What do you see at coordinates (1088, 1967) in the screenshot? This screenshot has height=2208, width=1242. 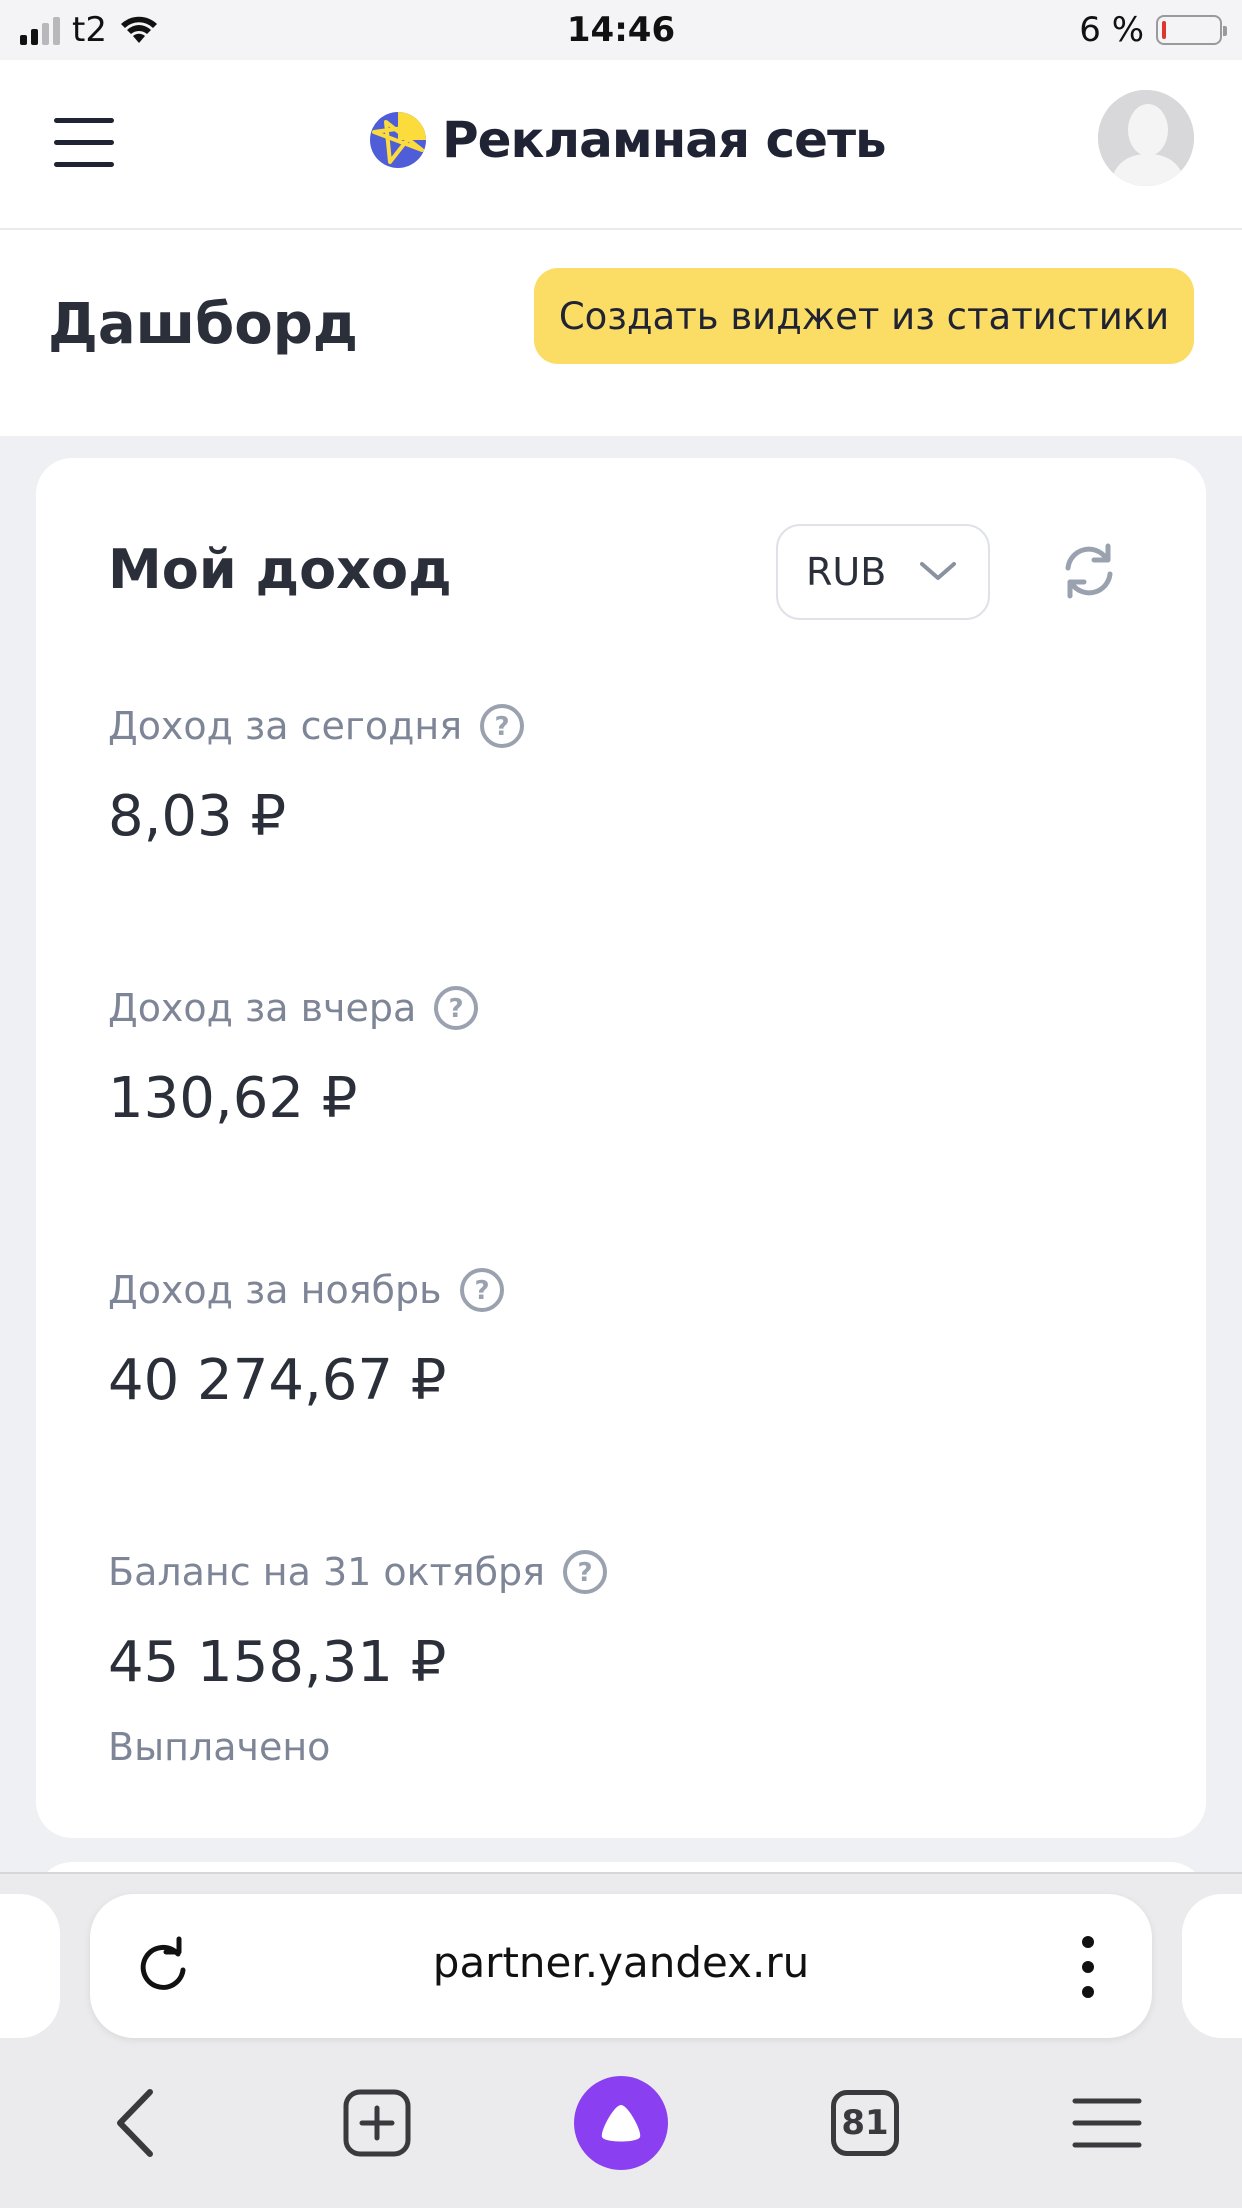 I see `more-vertical-icon` at bounding box center [1088, 1967].